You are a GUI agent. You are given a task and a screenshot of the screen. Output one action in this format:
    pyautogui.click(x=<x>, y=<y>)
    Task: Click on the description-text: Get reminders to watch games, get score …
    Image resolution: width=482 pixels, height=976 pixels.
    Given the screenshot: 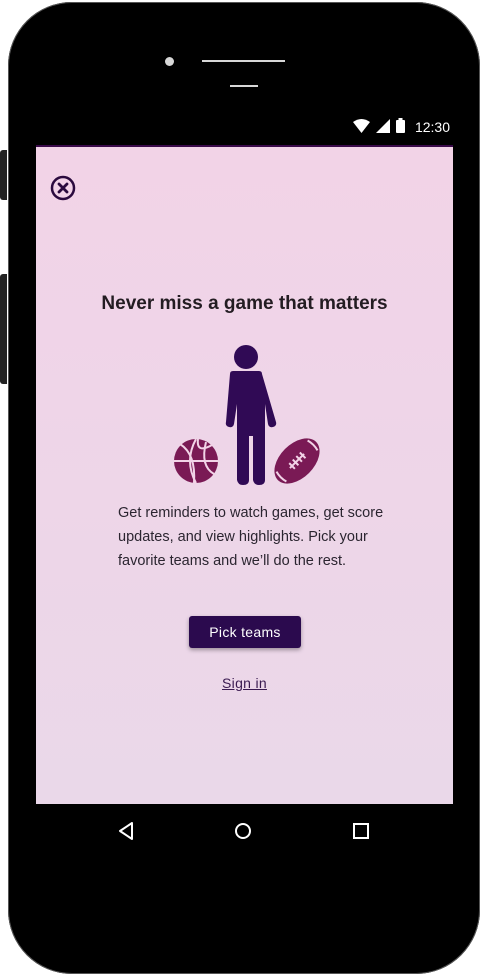 What is the action you would take?
    pyautogui.click(x=251, y=537)
    